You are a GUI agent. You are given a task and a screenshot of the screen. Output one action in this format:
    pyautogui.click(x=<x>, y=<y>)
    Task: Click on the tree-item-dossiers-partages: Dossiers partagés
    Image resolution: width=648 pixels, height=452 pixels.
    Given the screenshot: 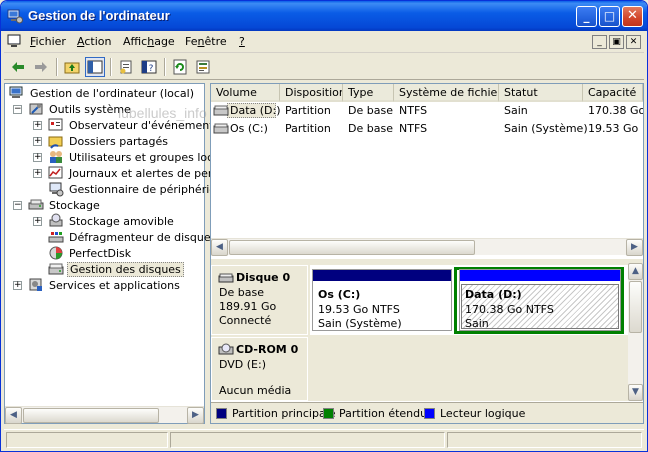 What is the action you would take?
    pyautogui.click(x=109, y=141)
    